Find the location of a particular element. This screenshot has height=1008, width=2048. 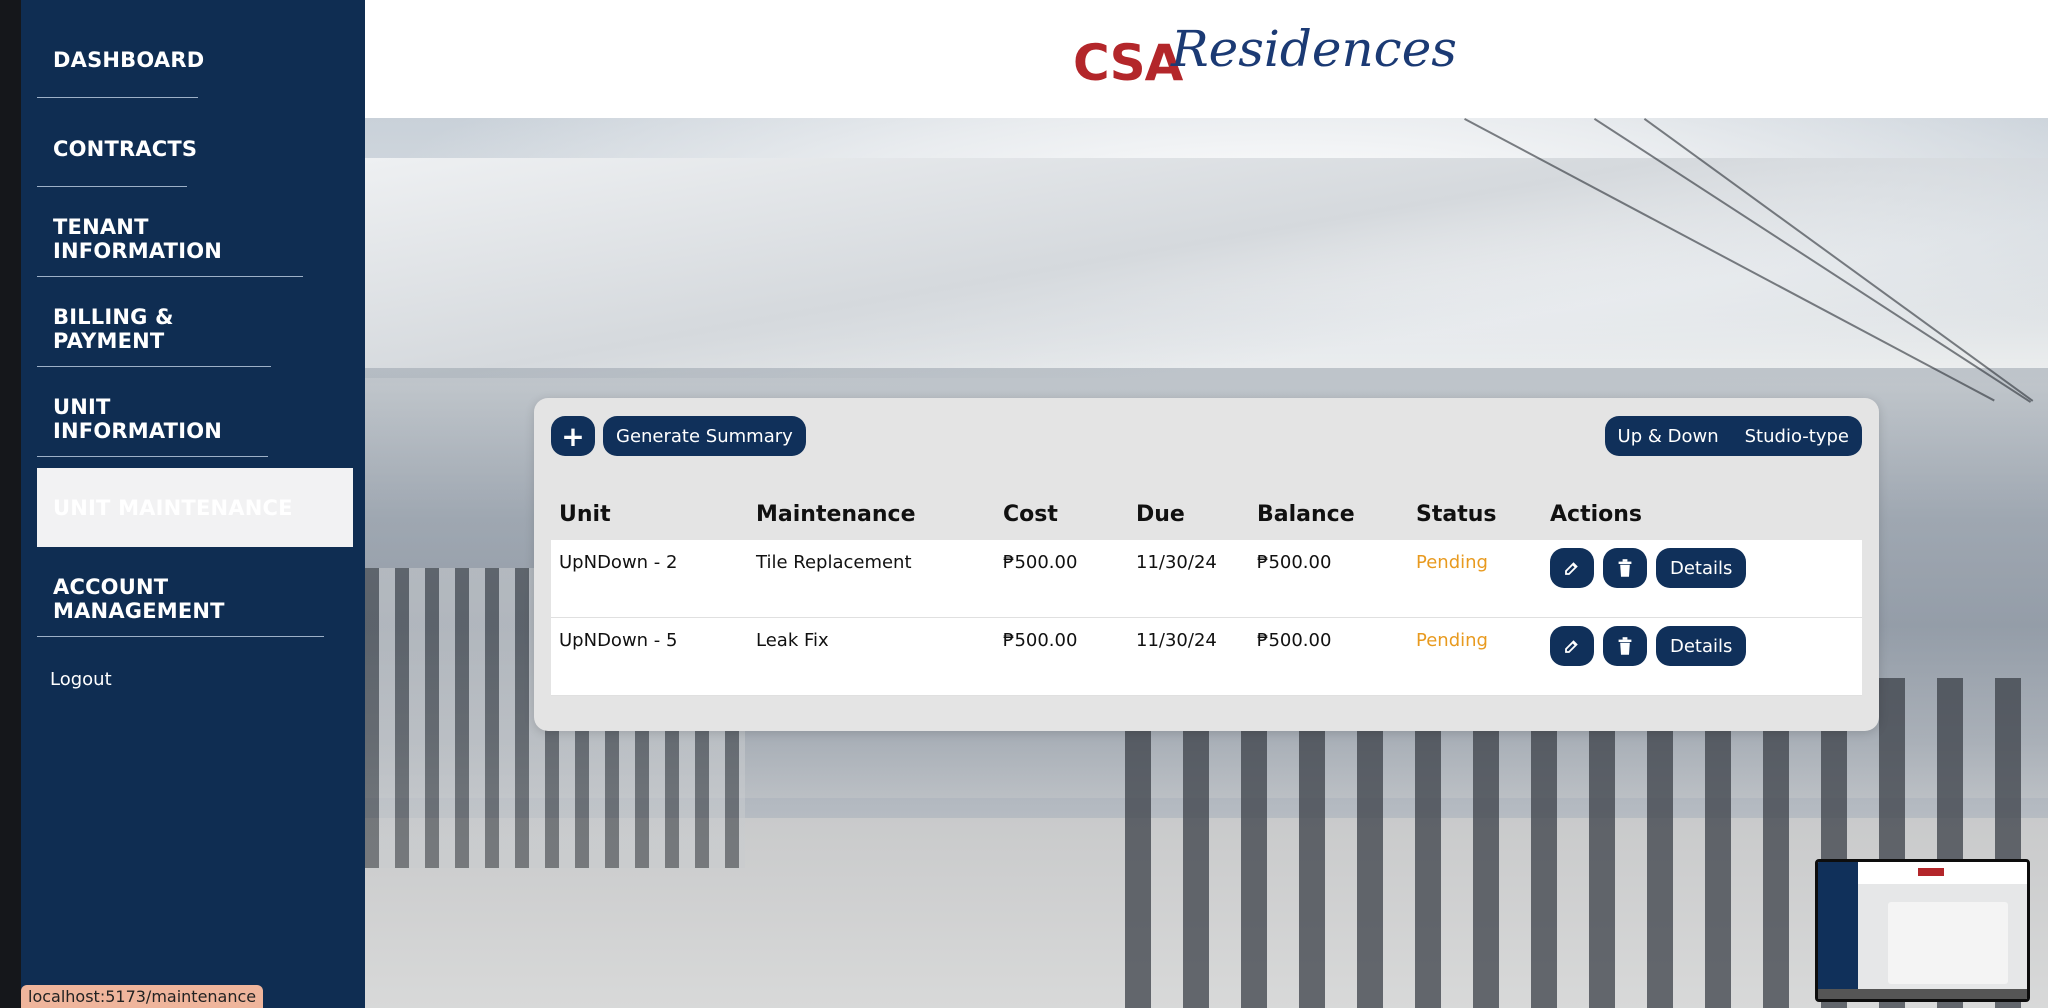

logout-link: Logout is located at coordinates (81, 679).